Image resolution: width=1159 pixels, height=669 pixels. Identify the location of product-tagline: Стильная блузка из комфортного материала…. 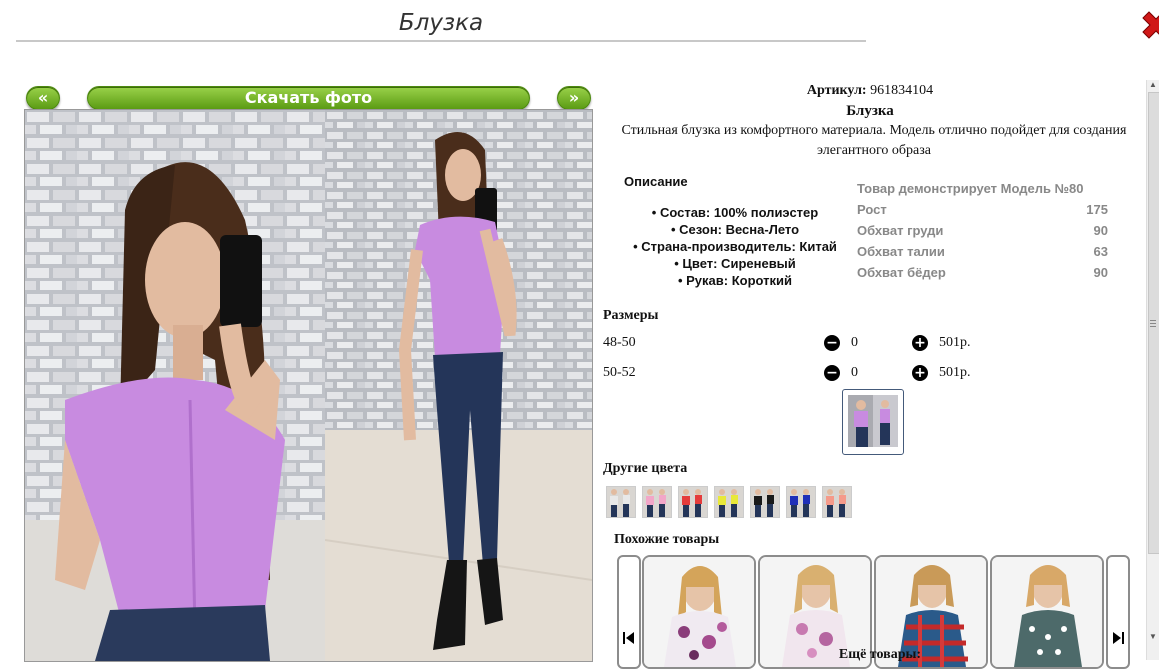
(874, 140).